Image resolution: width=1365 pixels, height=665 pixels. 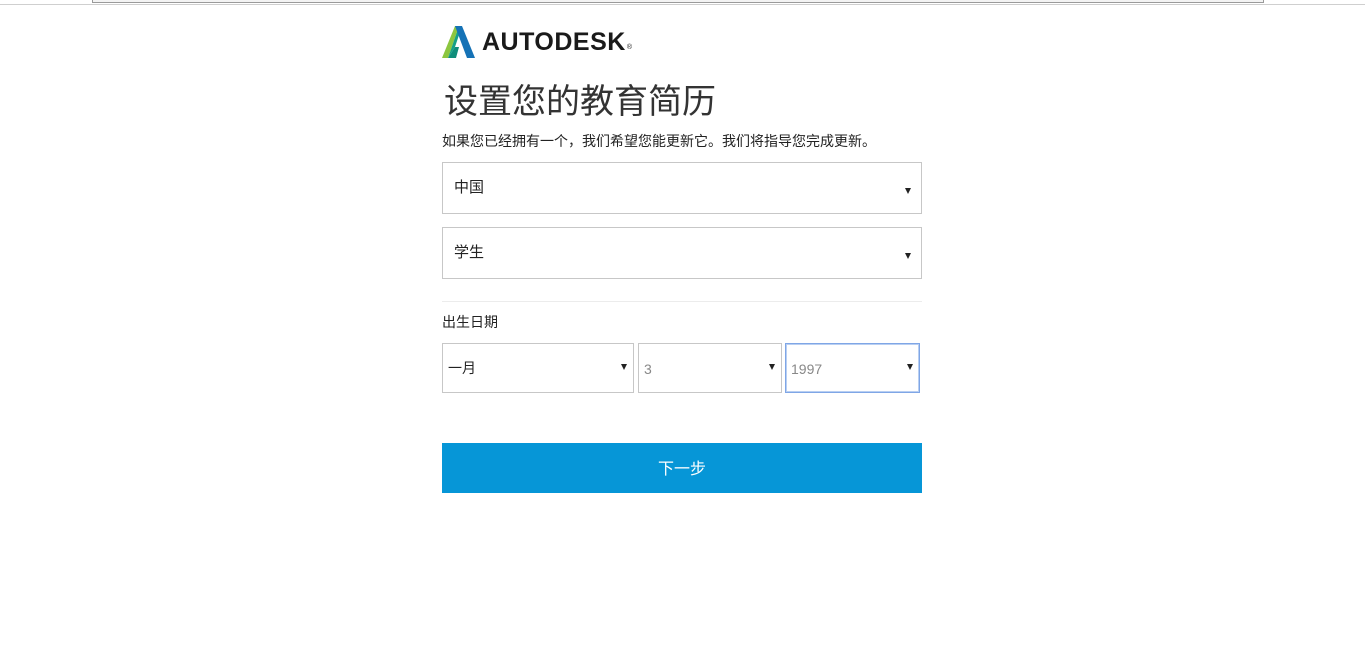 What do you see at coordinates (710, 368) in the screenshot?
I see `dob-day-select: 3` at bounding box center [710, 368].